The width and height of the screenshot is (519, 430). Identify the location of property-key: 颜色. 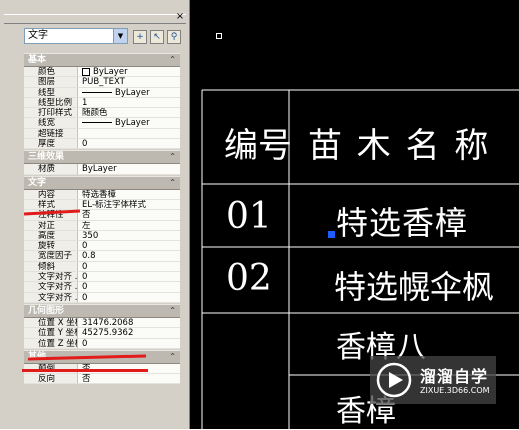
(51, 72).